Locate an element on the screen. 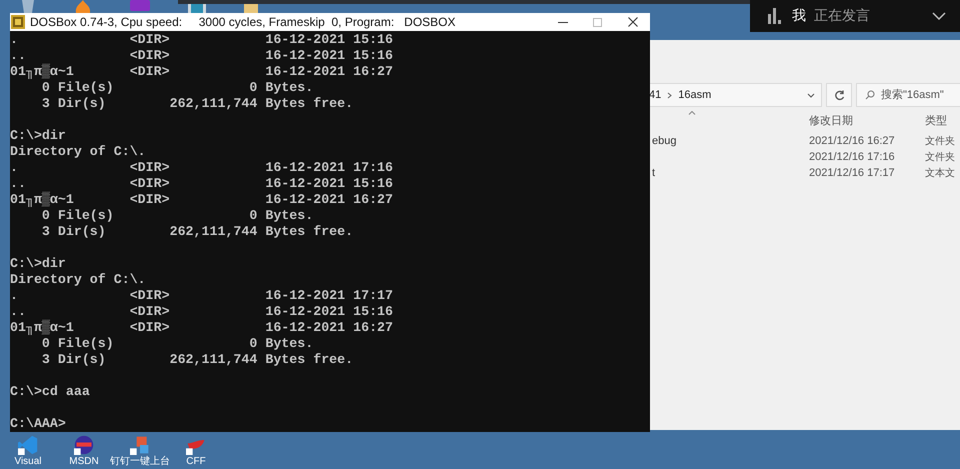 The image size is (960, 469). chevron-right-icon is located at coordinates (669, 95).